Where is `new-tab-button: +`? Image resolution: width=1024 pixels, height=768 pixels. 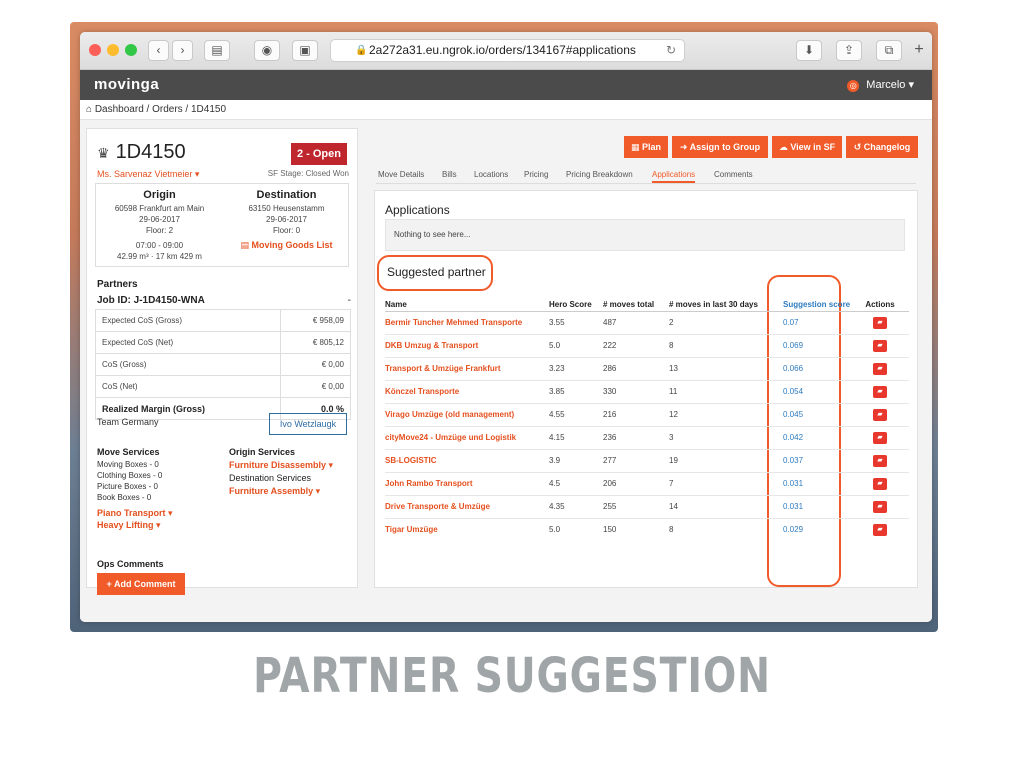
new-tab-button: + is located at coordinates (919, 50).